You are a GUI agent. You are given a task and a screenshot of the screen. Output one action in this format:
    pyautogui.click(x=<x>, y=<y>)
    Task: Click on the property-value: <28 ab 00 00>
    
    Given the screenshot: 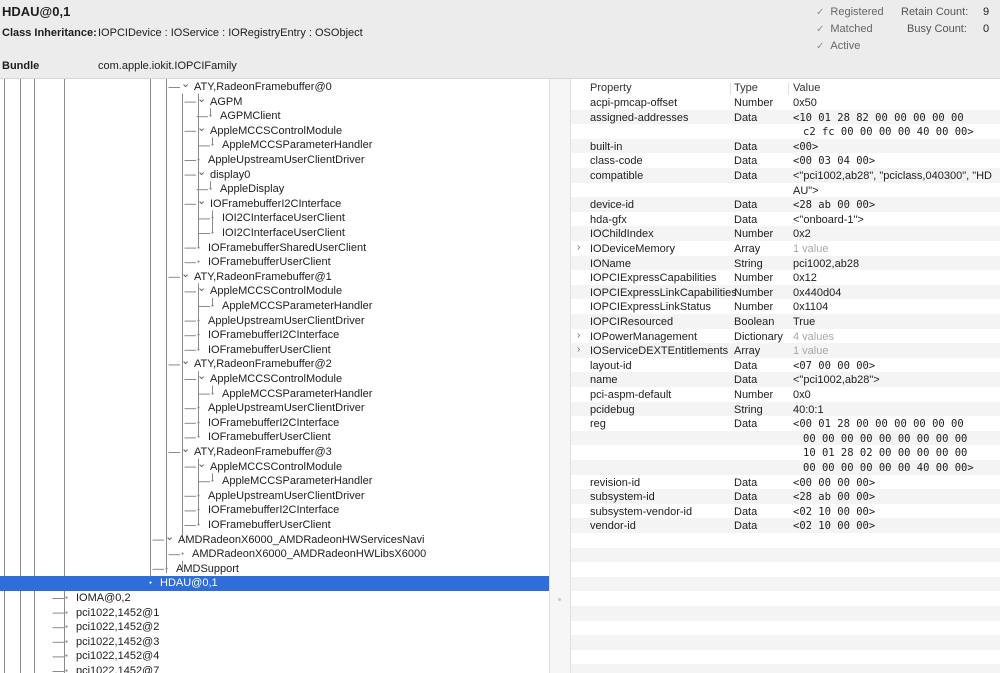 What is the action you would take?
    pyautogui.click(x=834, y=497)
    